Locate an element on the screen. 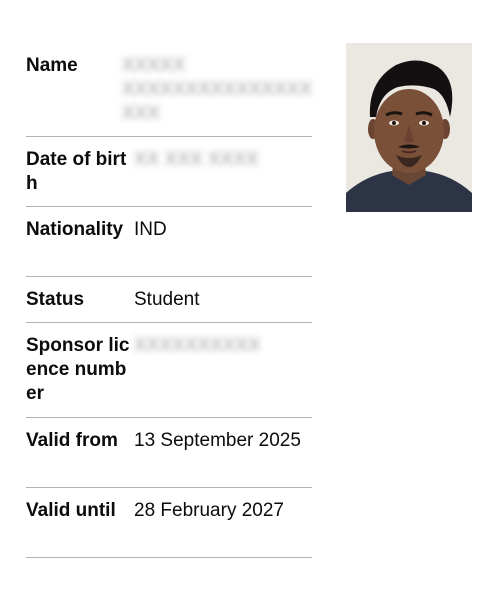 The image size is (500, 600). nationality-value: IND is located at coordinates (150, 229).